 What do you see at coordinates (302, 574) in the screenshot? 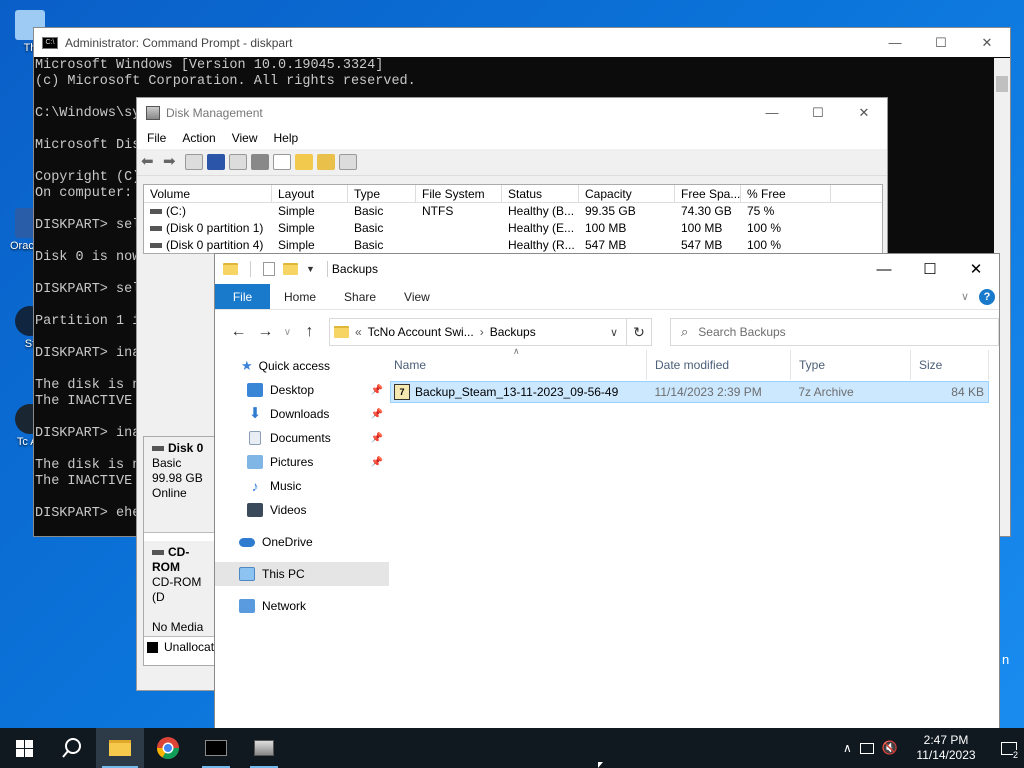
I see `sidebar-item-this-pc: This PC` at bounding box center [302, 574].